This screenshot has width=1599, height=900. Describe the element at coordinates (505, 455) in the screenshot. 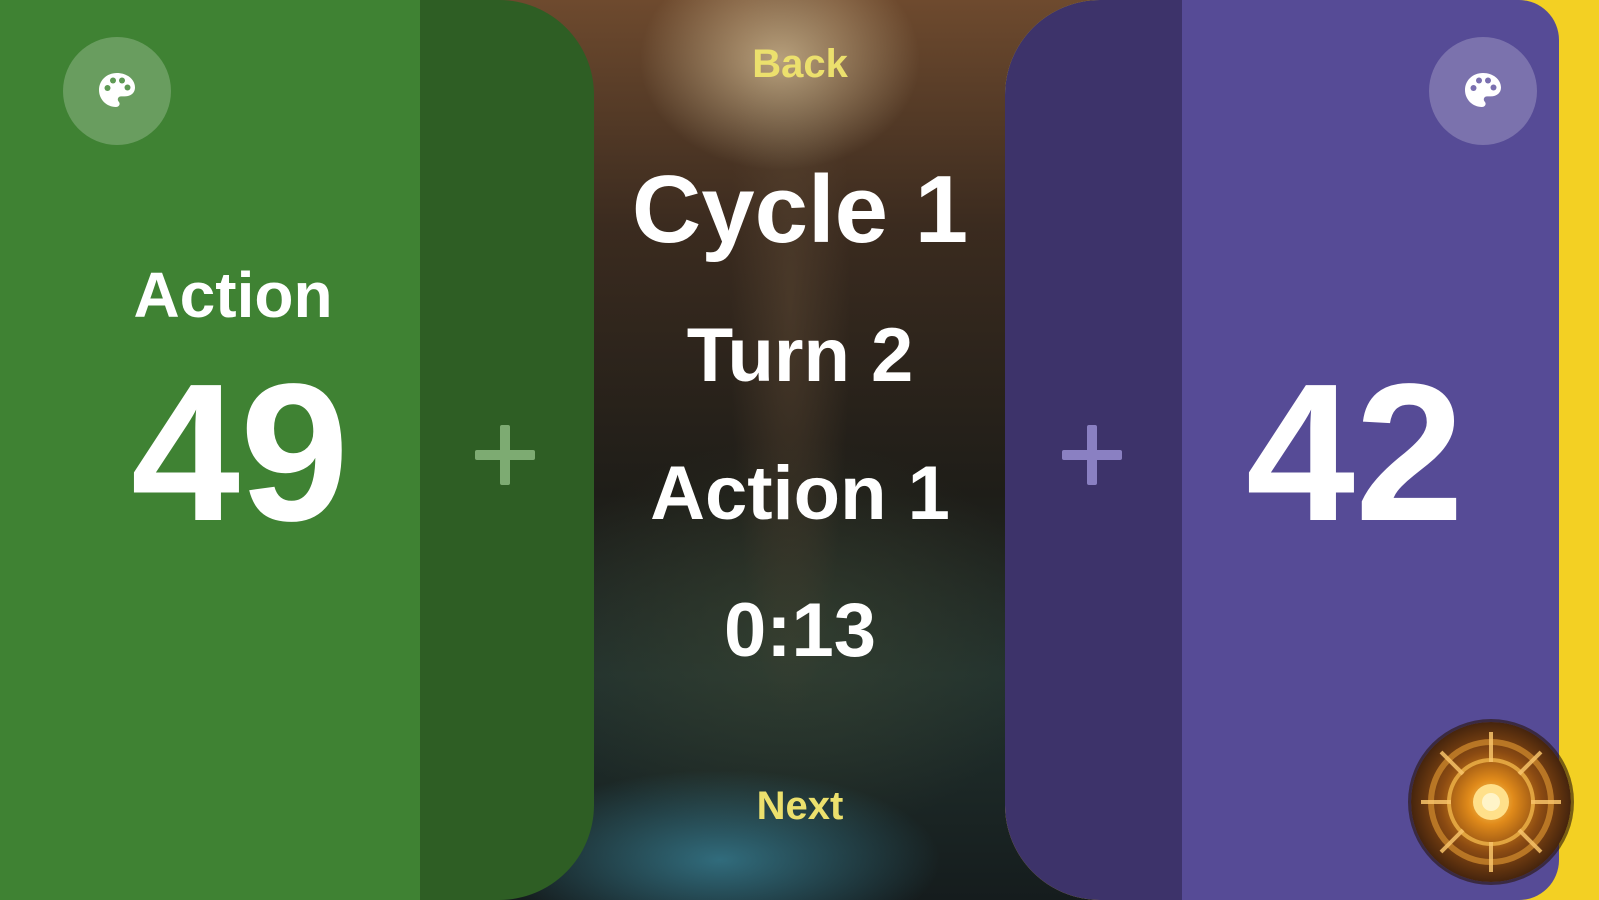

I see `left-plus-icon` at that location.